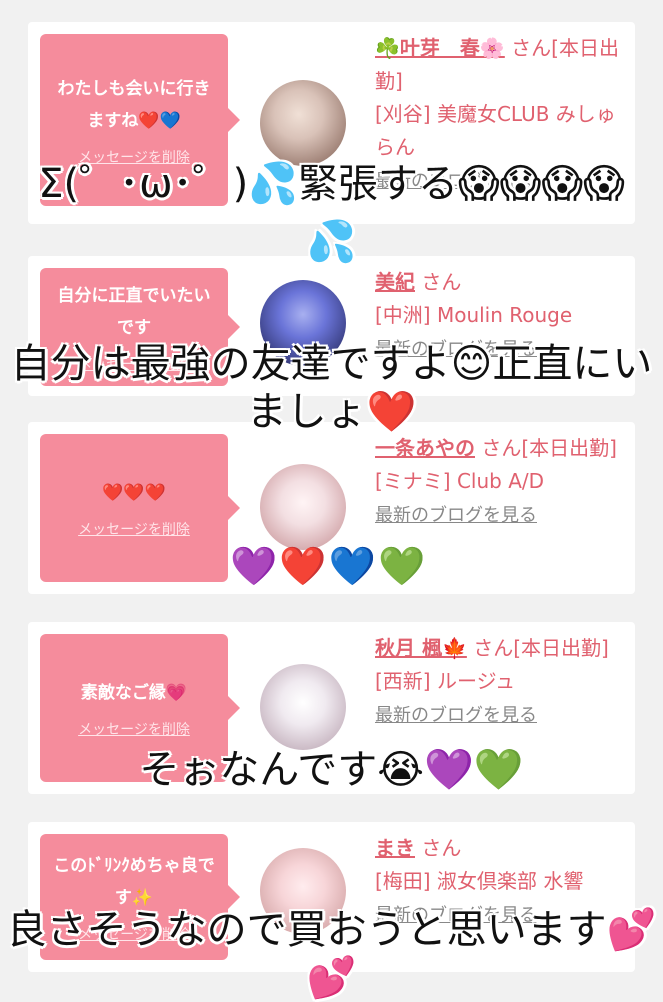 This screenshot has width=663, height=1002. Describe the element at coordinates (425, 448) in the screenshot. I see `profile-name-link: 一条あやの` at that location.